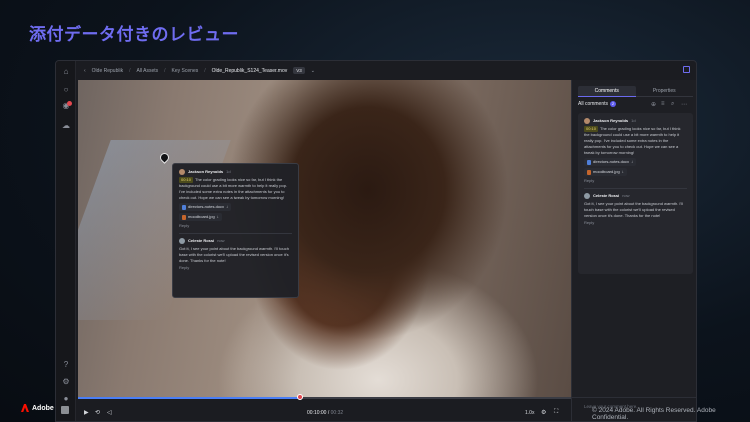 The image size is (750, 422). Describe the element at coordinates (556, 412) in the screenshot. I see `fullscreen-icon: ⛶` at that location.